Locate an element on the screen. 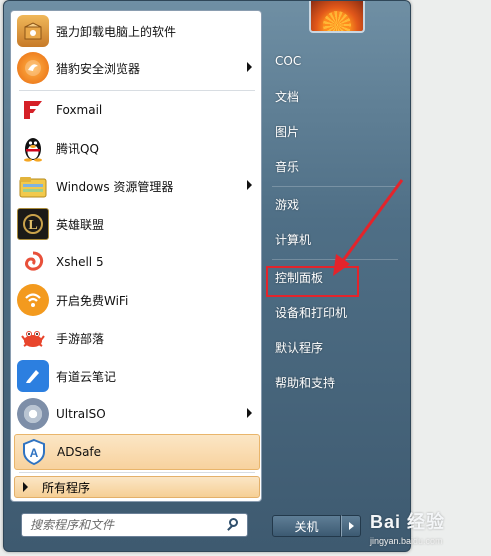 This screenshot has height=556, width=491. right-item-label: COC is located at coordinates (288, 61).